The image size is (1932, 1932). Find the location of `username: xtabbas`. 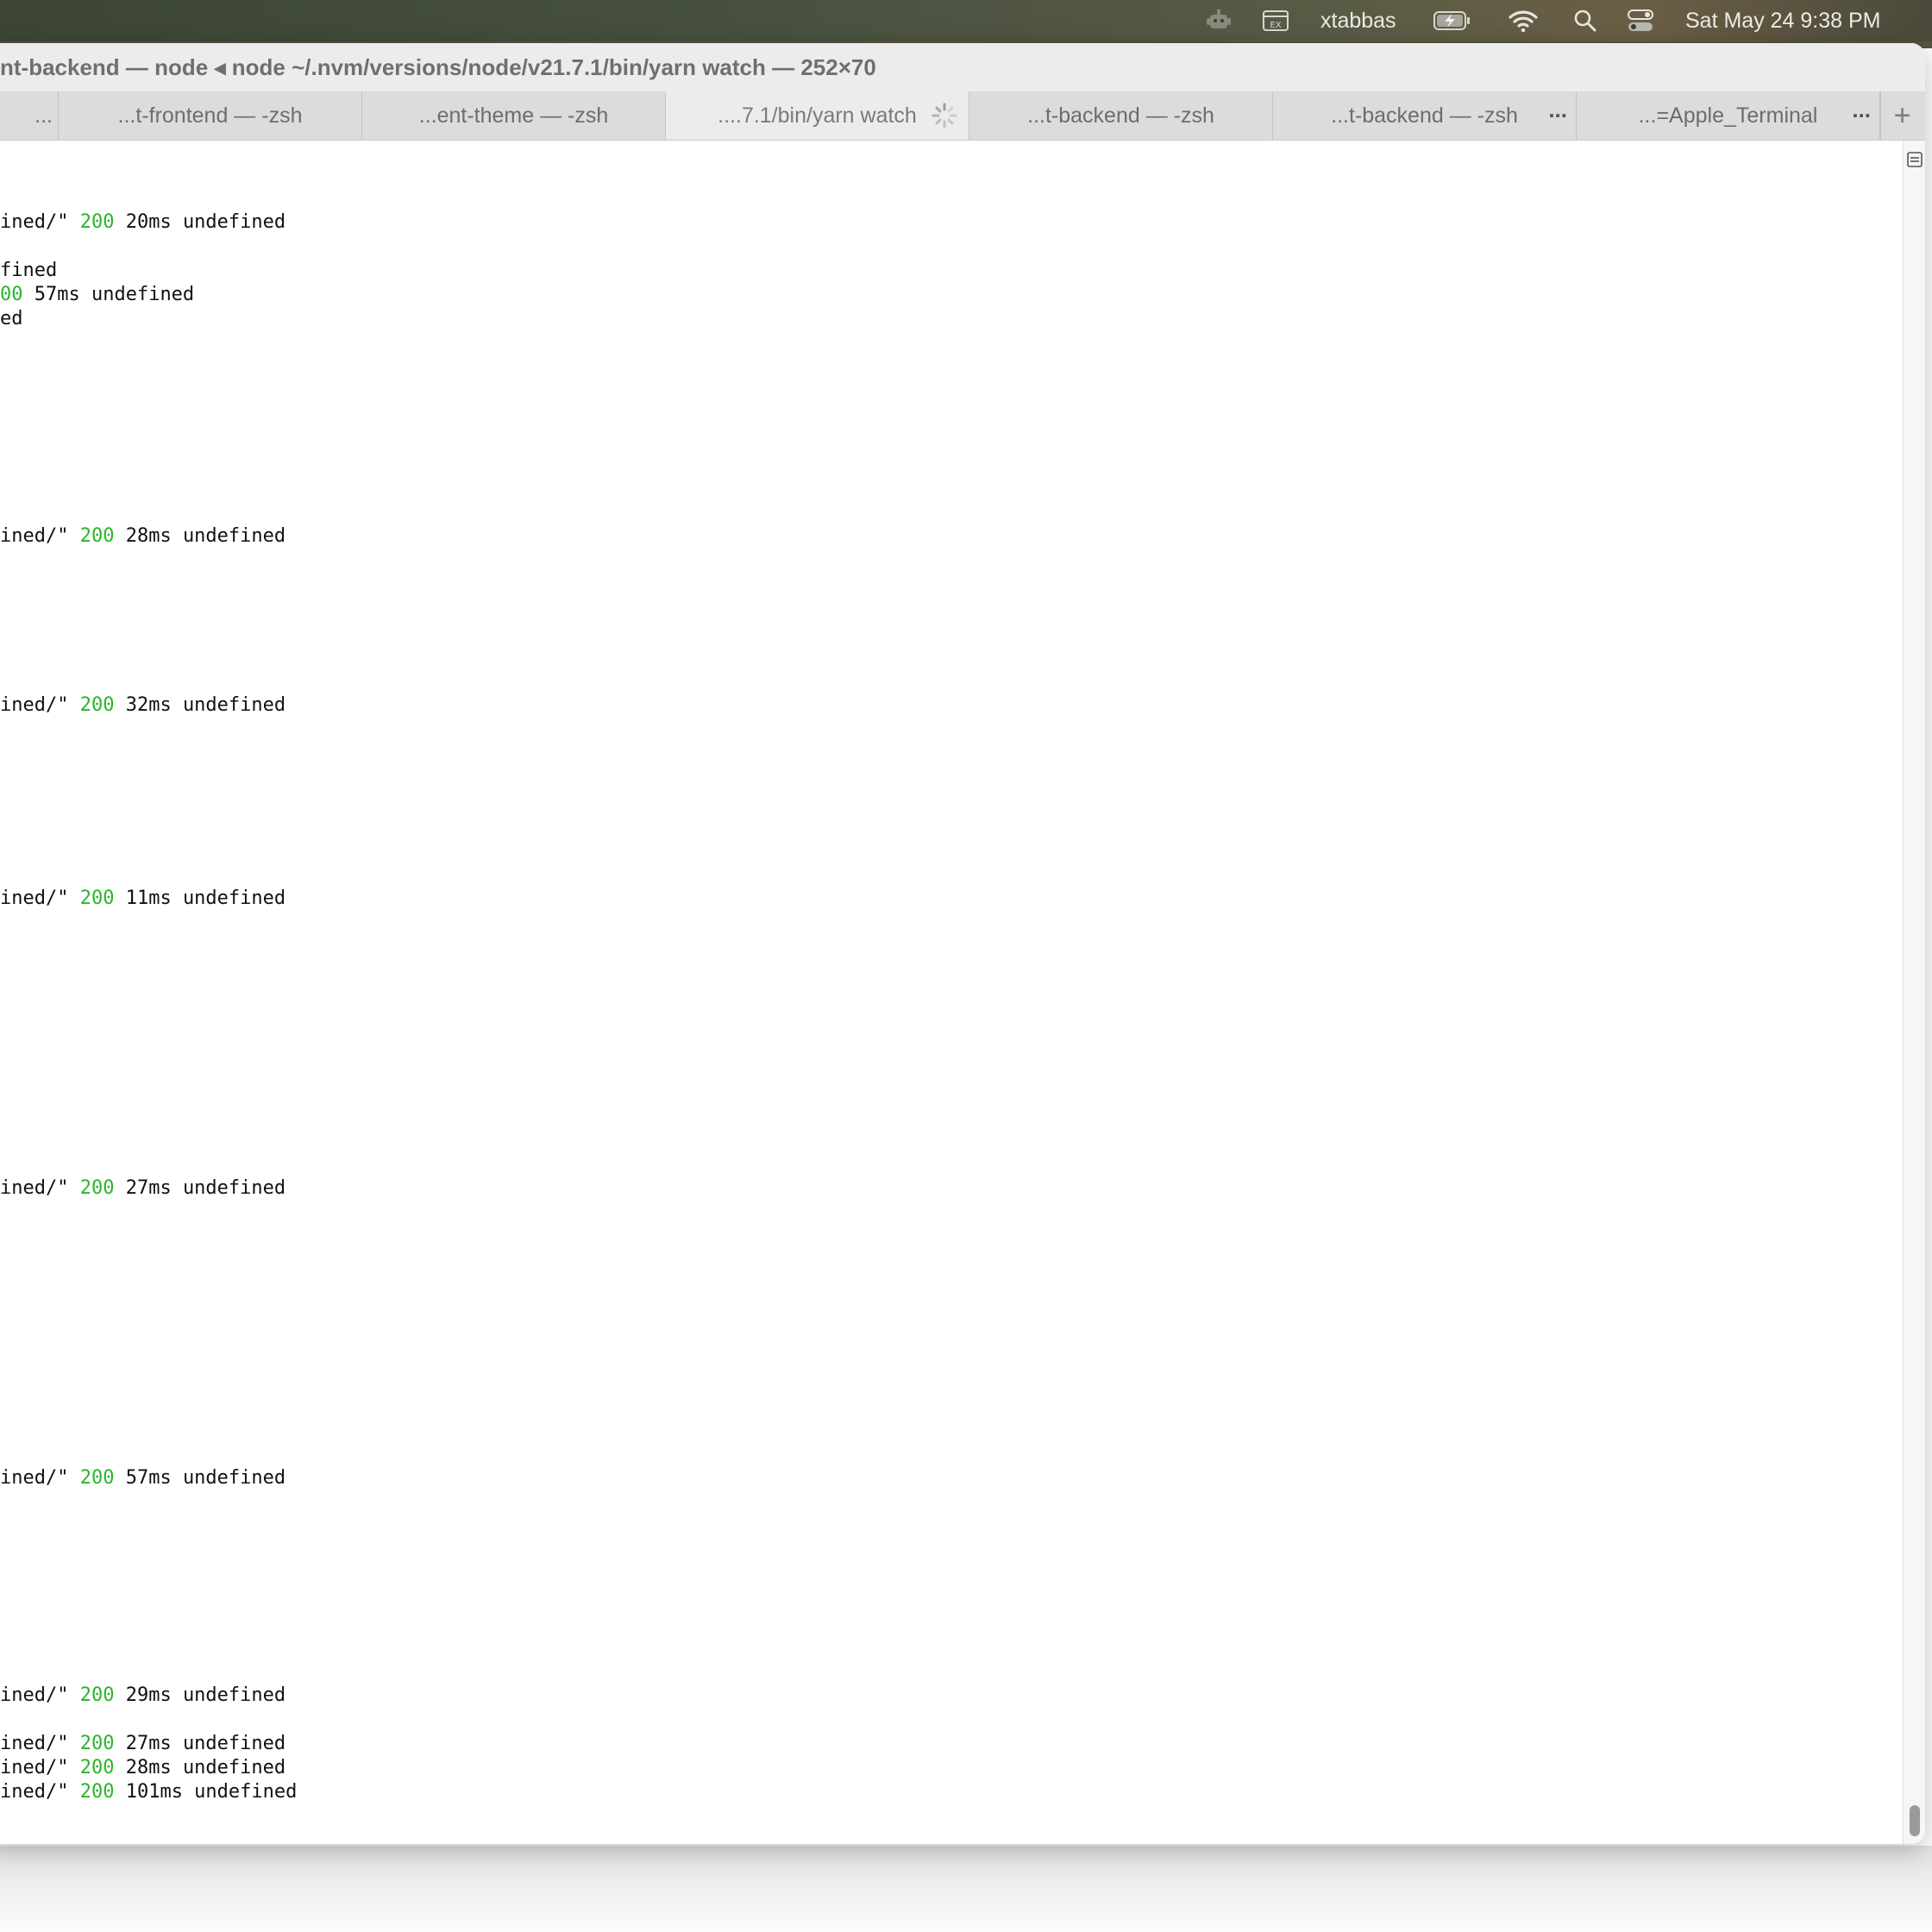

username: xtabbas is located at coordinates (1358, 21).